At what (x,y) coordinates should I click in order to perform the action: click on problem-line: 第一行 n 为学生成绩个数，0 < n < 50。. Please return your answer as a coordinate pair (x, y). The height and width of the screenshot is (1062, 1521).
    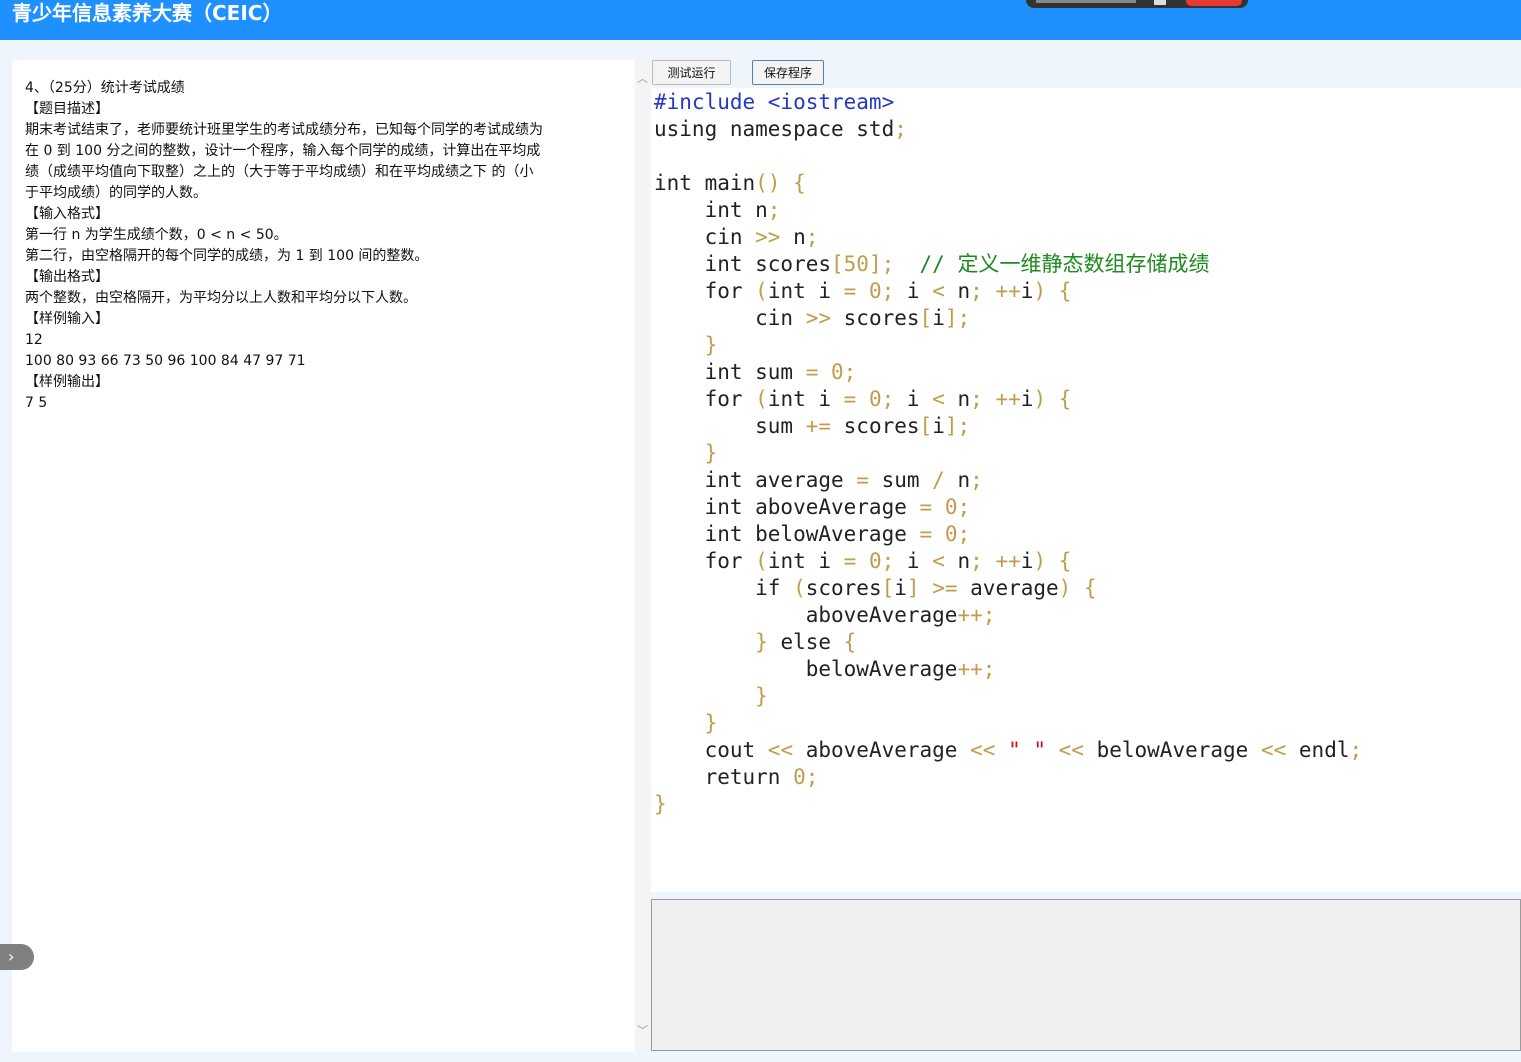
    Looking at the image, I should click on (156, 235).